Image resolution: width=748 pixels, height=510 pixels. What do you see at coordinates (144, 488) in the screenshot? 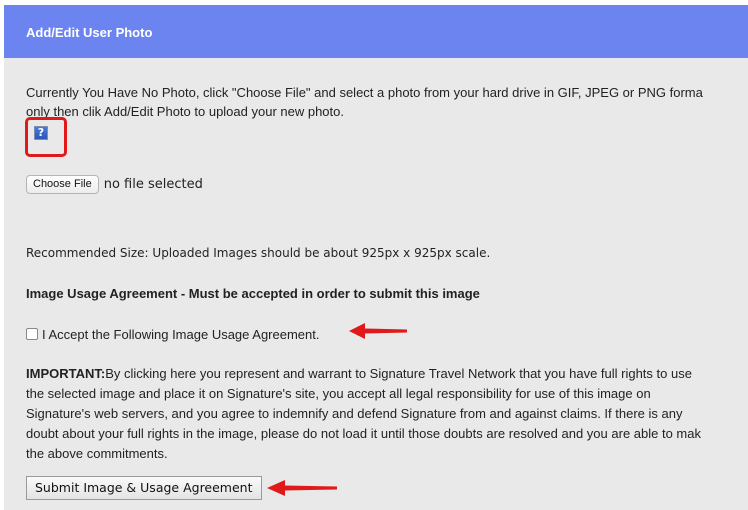
I see `submit-agreement-button: Submit Image & Usage Agreement` at bounding box center [144, 488].